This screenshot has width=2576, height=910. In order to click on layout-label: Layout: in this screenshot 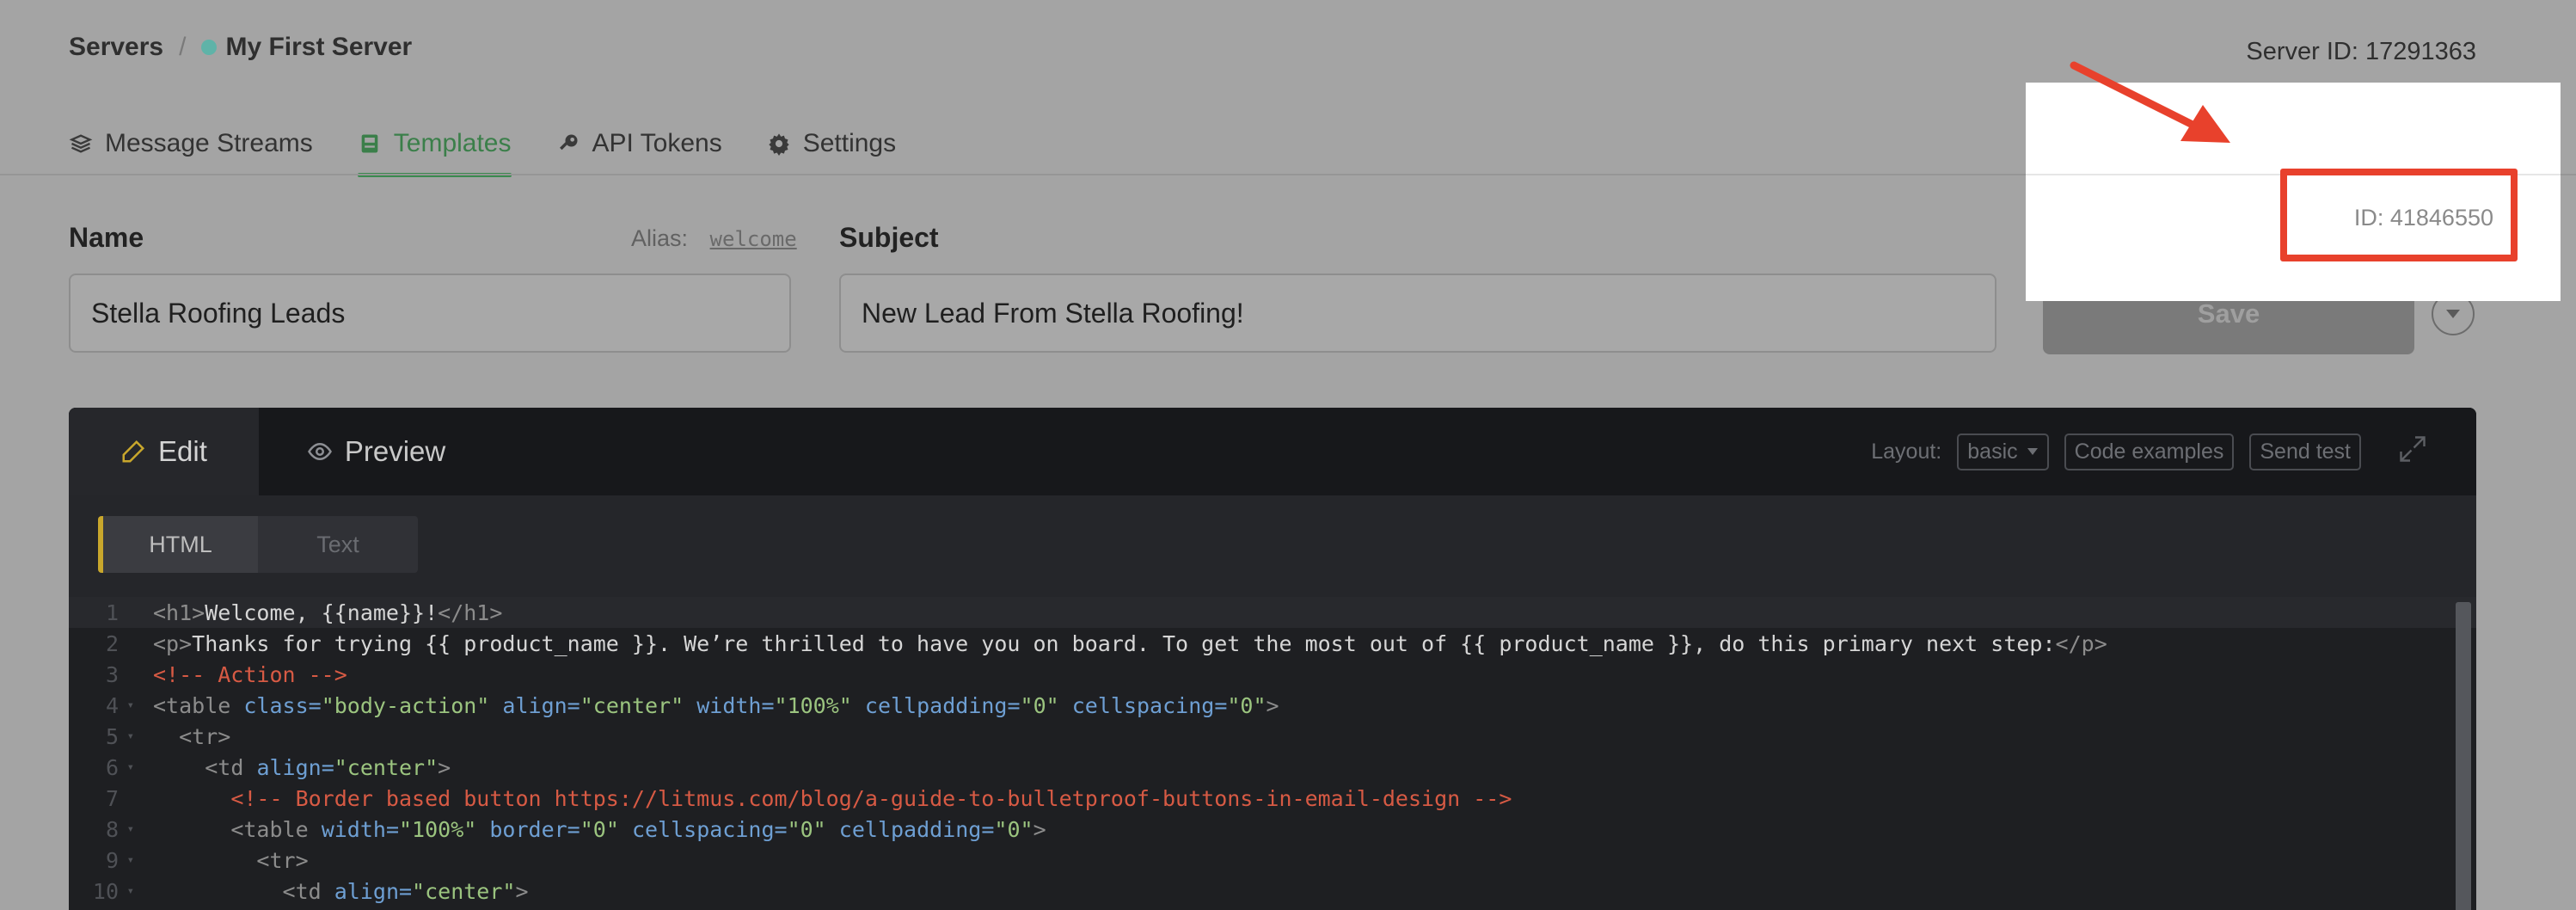, I will do `click(1906, 451)`.